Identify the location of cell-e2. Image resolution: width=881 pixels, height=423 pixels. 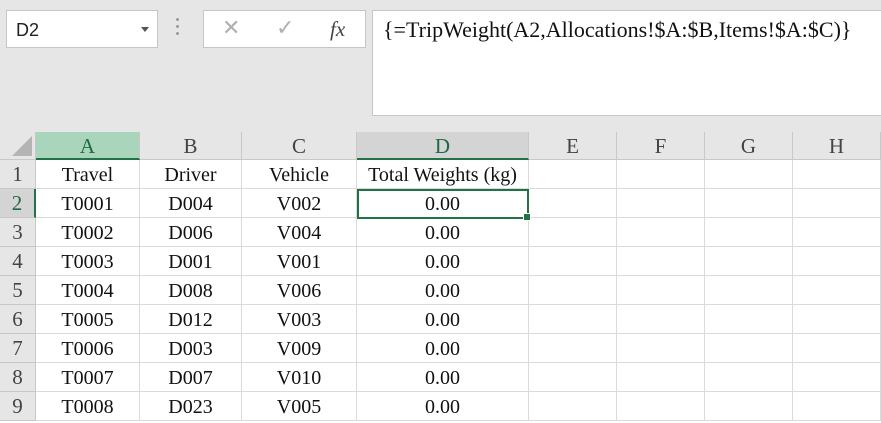
(573, 203).